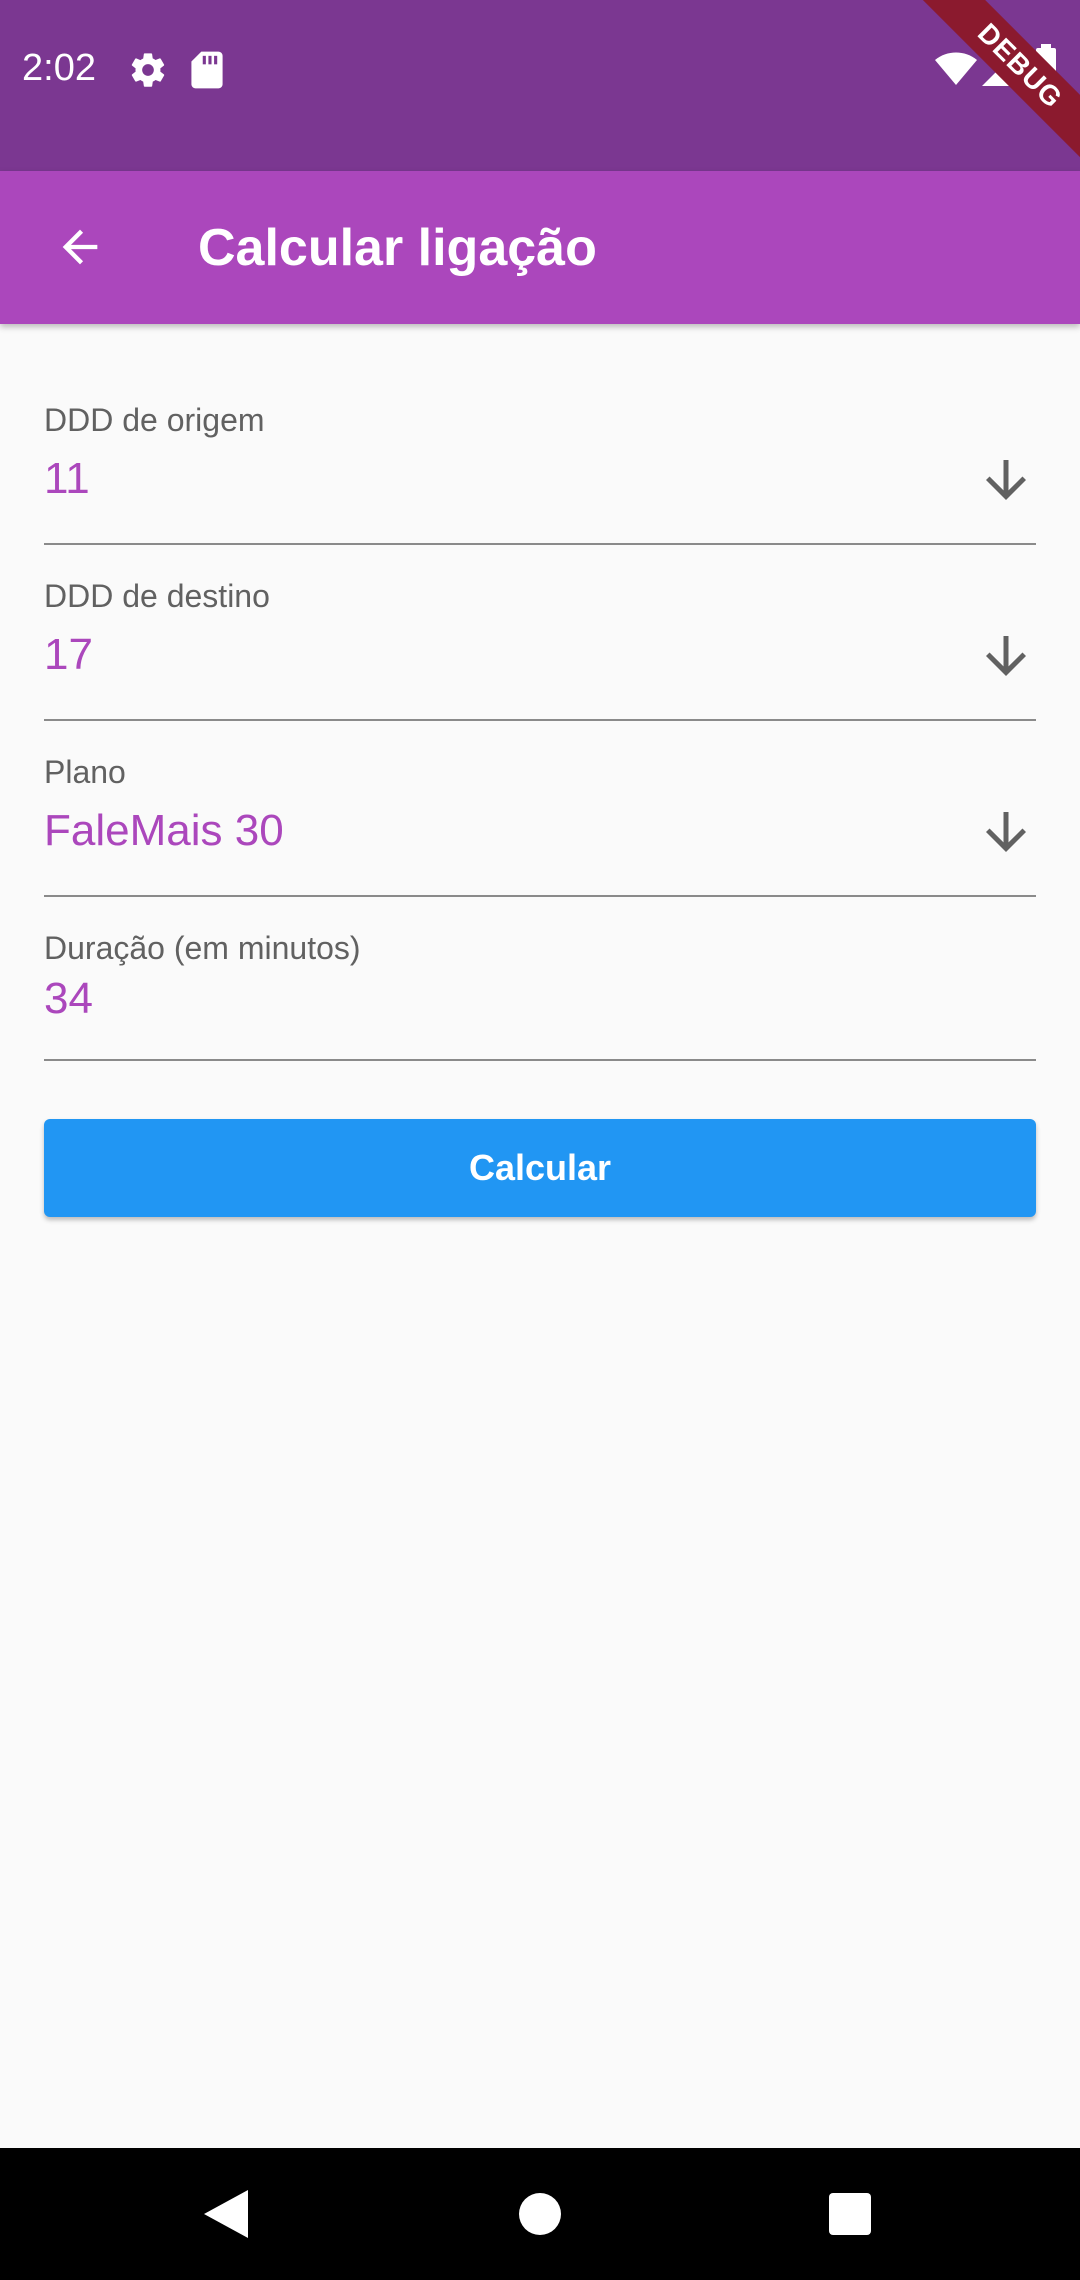 This screenshot has height=2280, width=1080. What do you see at coordinates (397, 248) in the screenshot?
I see `page-title: Calcular ligação` at bounding box center [397, 248].